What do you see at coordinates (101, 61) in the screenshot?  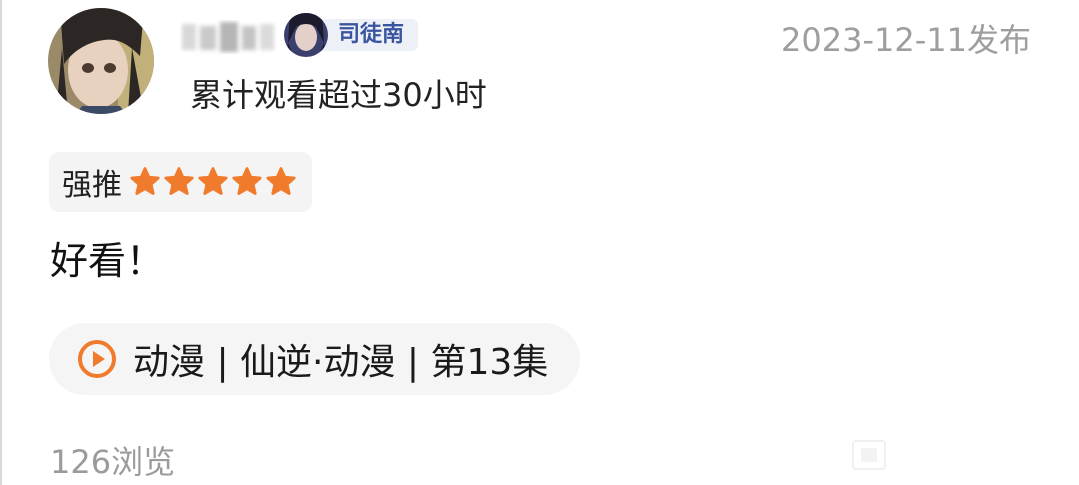 I see `user-avatar` at bounding box center [101, 61].